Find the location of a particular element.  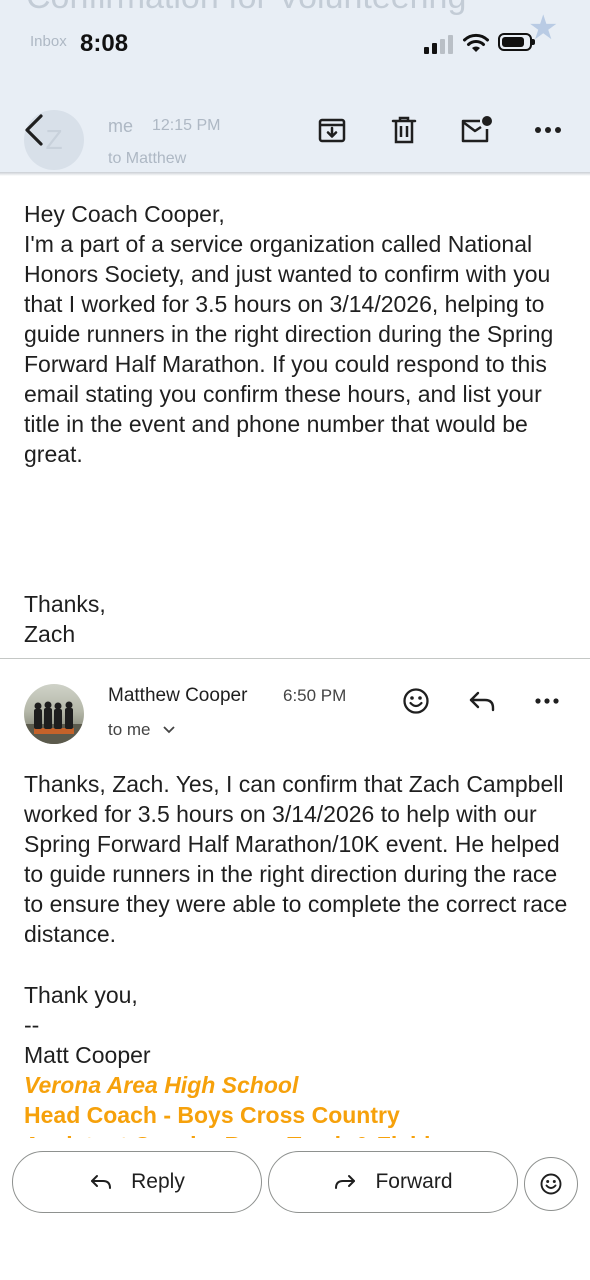

sender-name: Matthew Cooper is located at coordinates (177, 696).